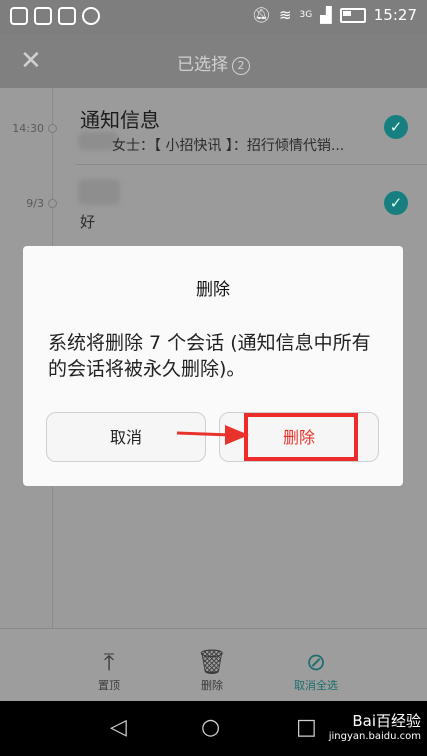 The image size is (427, 756). Describe the element at coordinates (88, 222) in the screenshot. I see `conversation-snippet: 好` at that location.